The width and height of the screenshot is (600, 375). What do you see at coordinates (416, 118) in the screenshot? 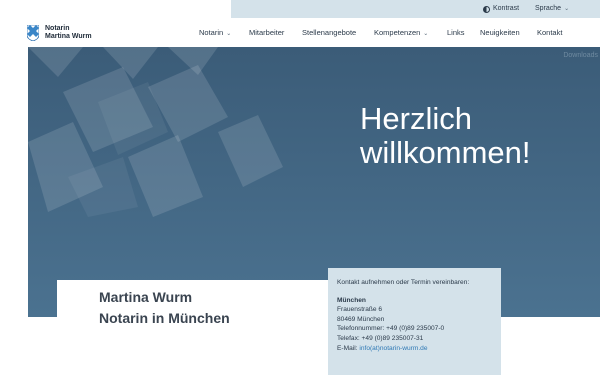
I see `hero-title-line-1: Herzlich` at bounding box center [416, 118].